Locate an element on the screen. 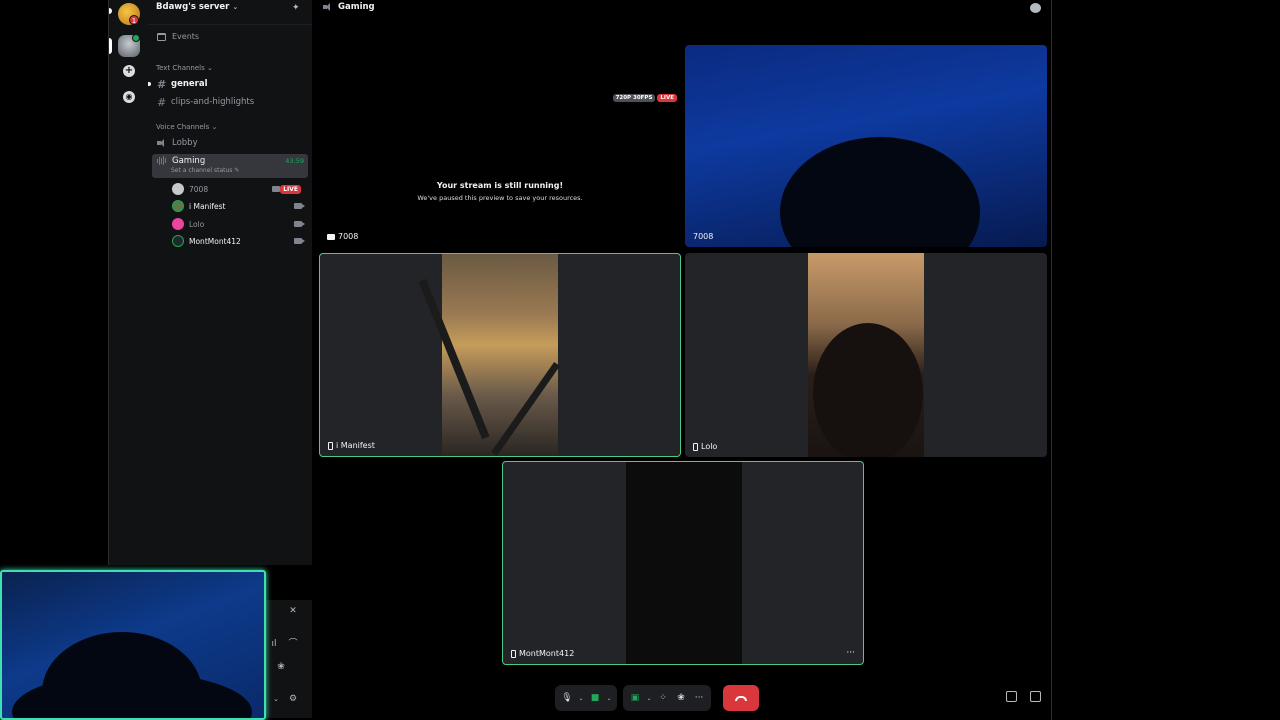 The width and height of the screenshot is (1280, 720). self-video-preview is located at coordinates (133, 645).